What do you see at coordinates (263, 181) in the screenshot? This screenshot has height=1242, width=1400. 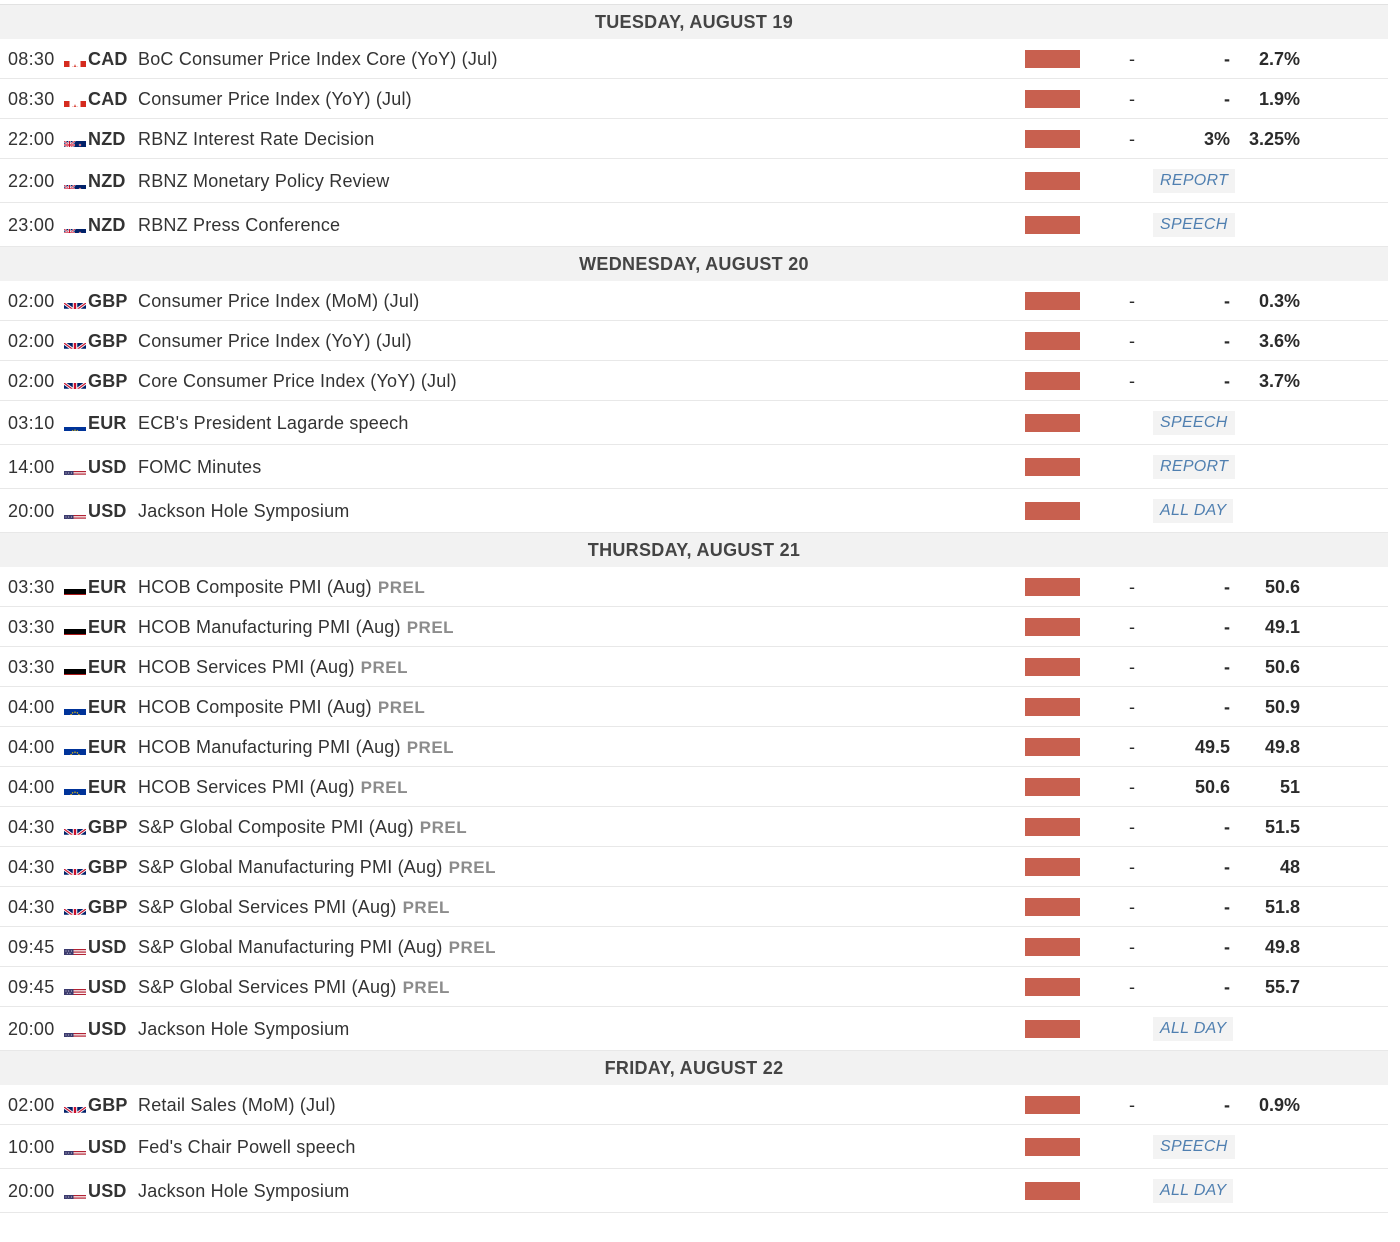 I see `event-title: RBNZ Monetary Policy Review` at bounding box center [263, 181].